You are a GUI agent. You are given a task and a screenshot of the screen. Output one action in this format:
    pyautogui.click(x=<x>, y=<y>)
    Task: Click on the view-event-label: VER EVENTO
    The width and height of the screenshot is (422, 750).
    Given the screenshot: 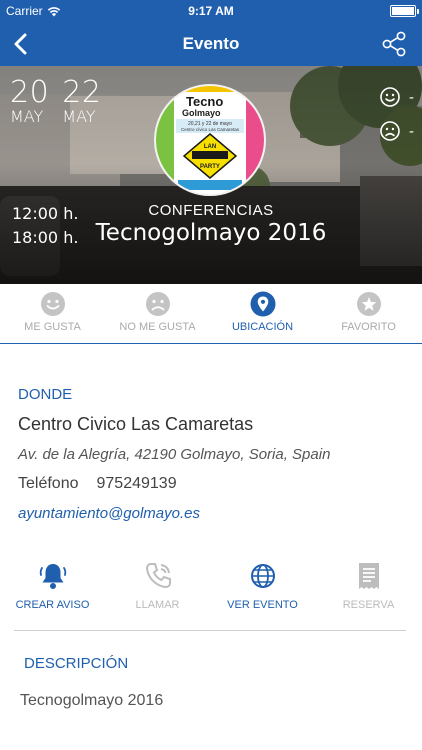 What is the action you would take?
    pyautogui.click(x=262, y=605)
    